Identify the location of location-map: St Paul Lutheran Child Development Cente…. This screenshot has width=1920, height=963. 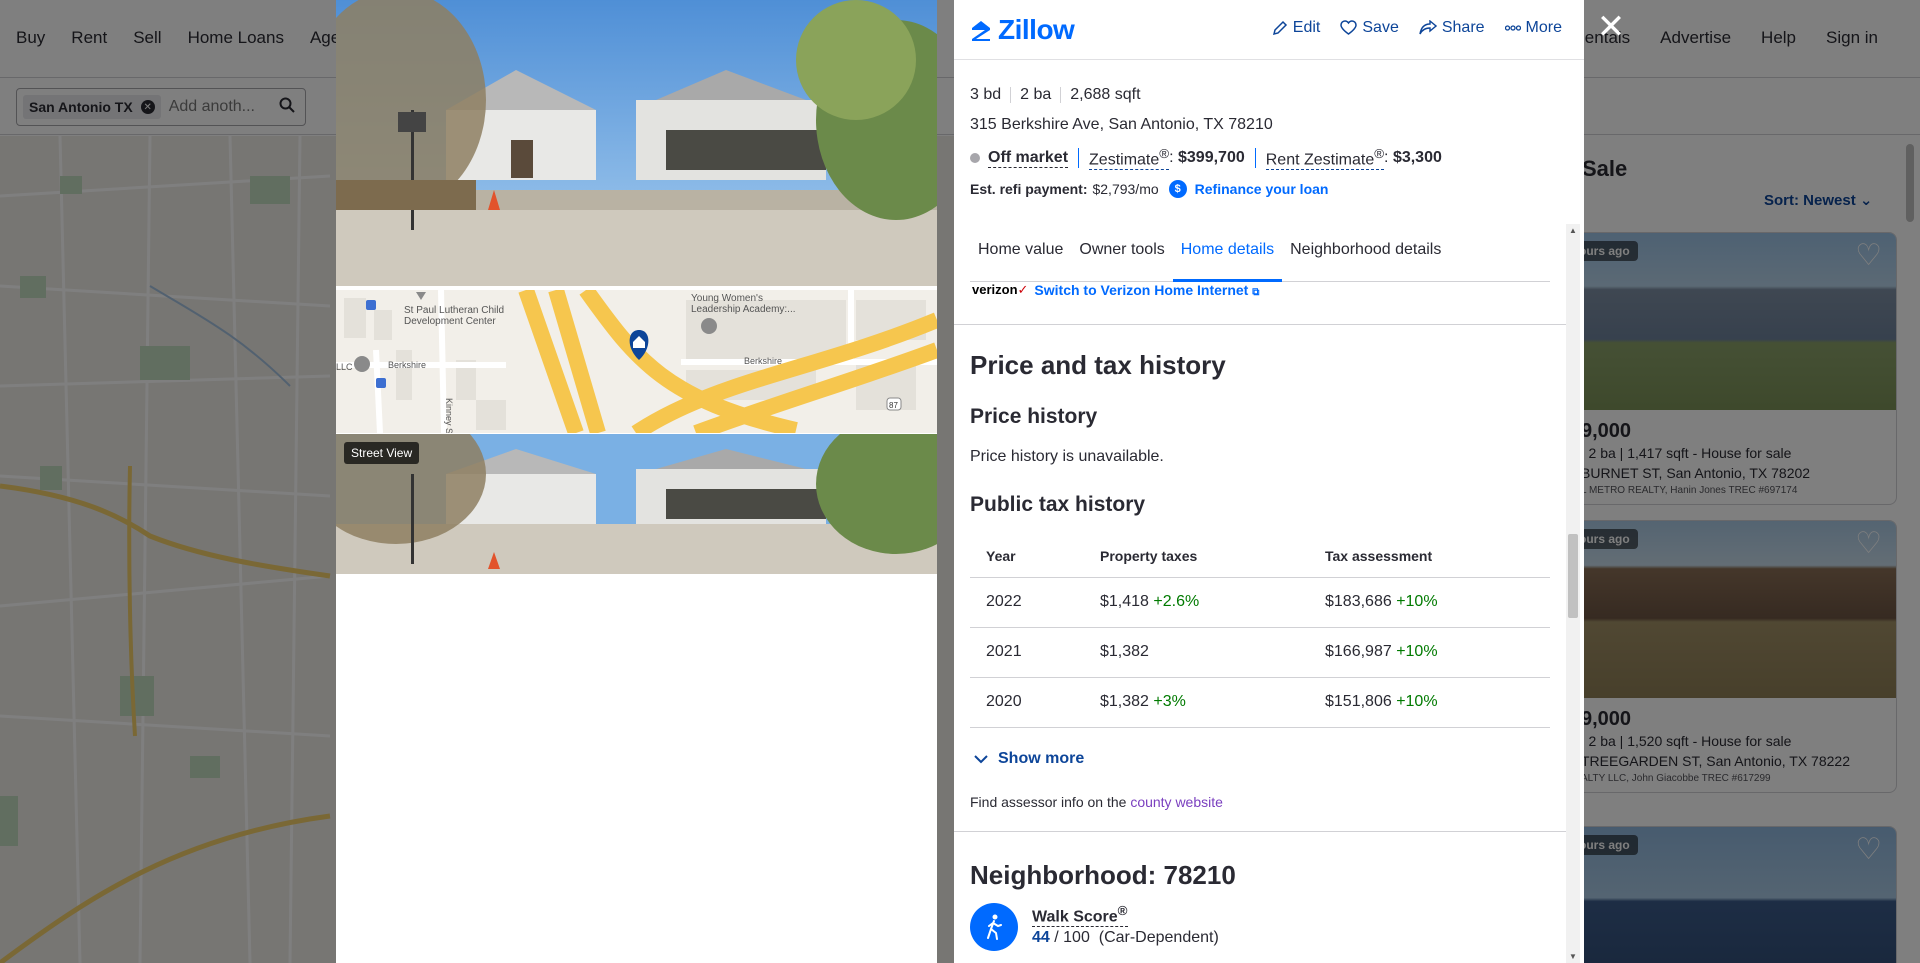
(636, 361).